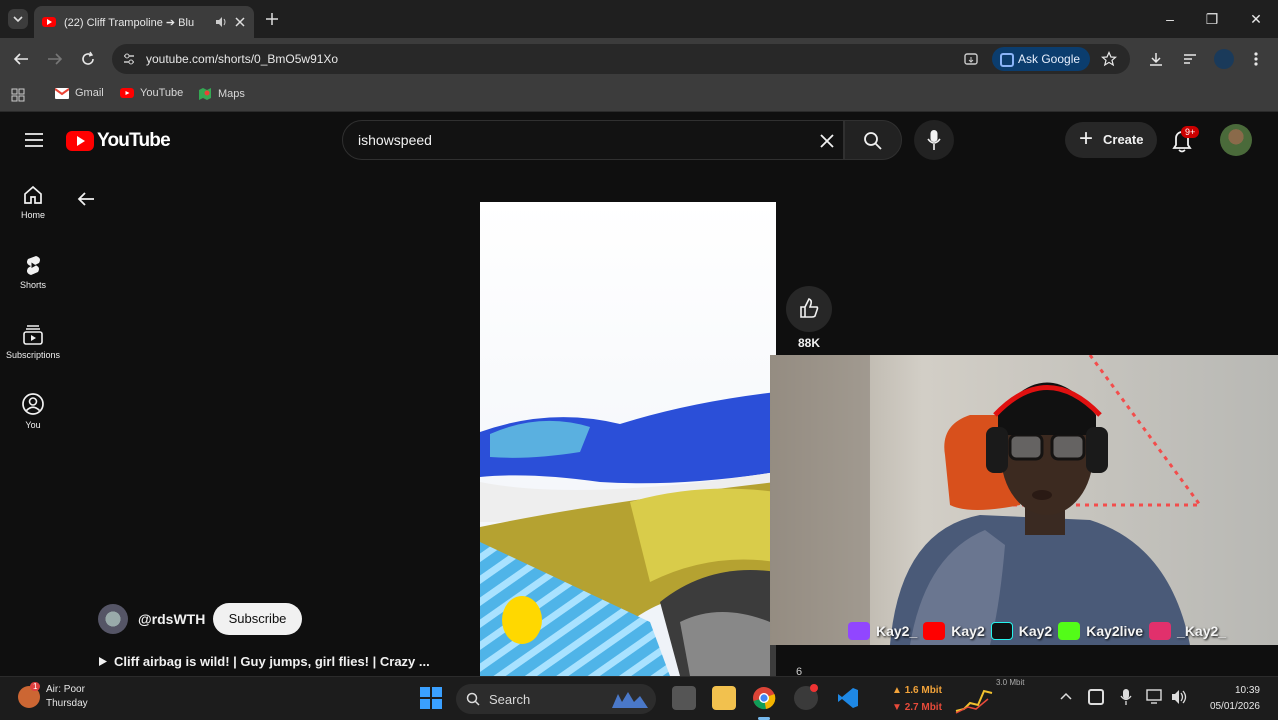 This screenshot has height=720, width=1278. I want to click on search-button, so click(873, 140).